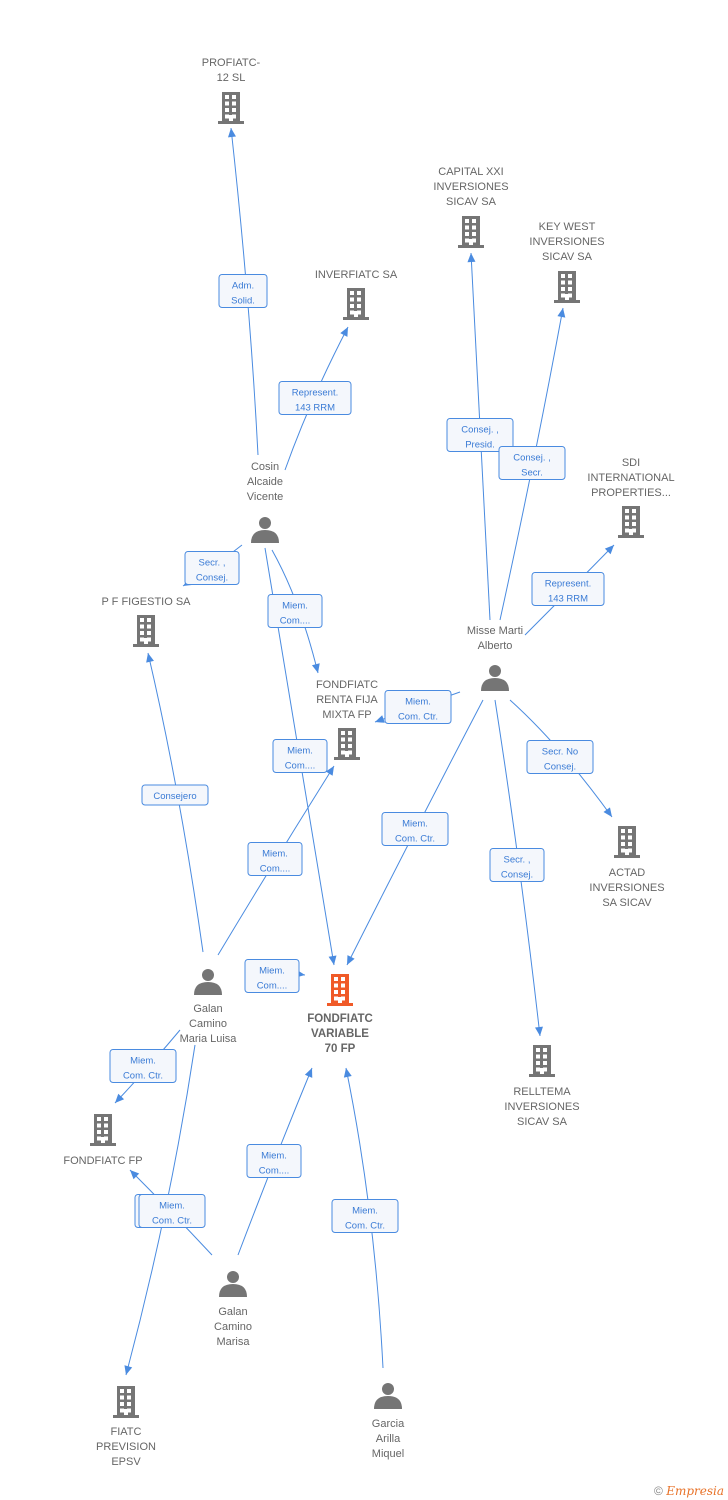  Describe the element at coordinates (631, 463) in the screenshot. I see `node-label: SDI` at that location.